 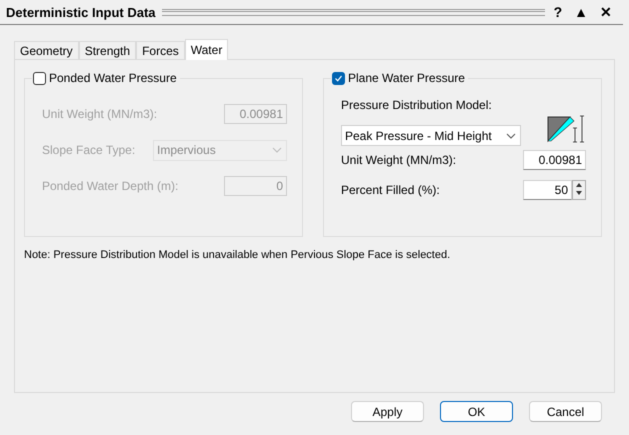 What do you see at coordinates (547, 190) in the screenshot?
I see `input-field: 50` at bounding box center [547, 190].